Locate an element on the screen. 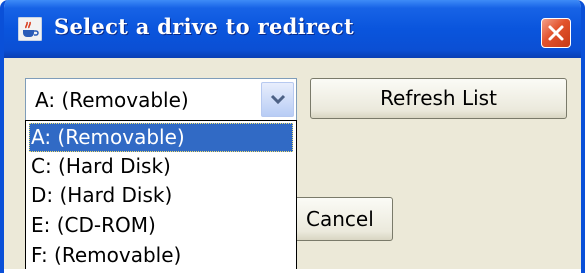  drive-select-arrow-button is located at coordinates (277, 99).